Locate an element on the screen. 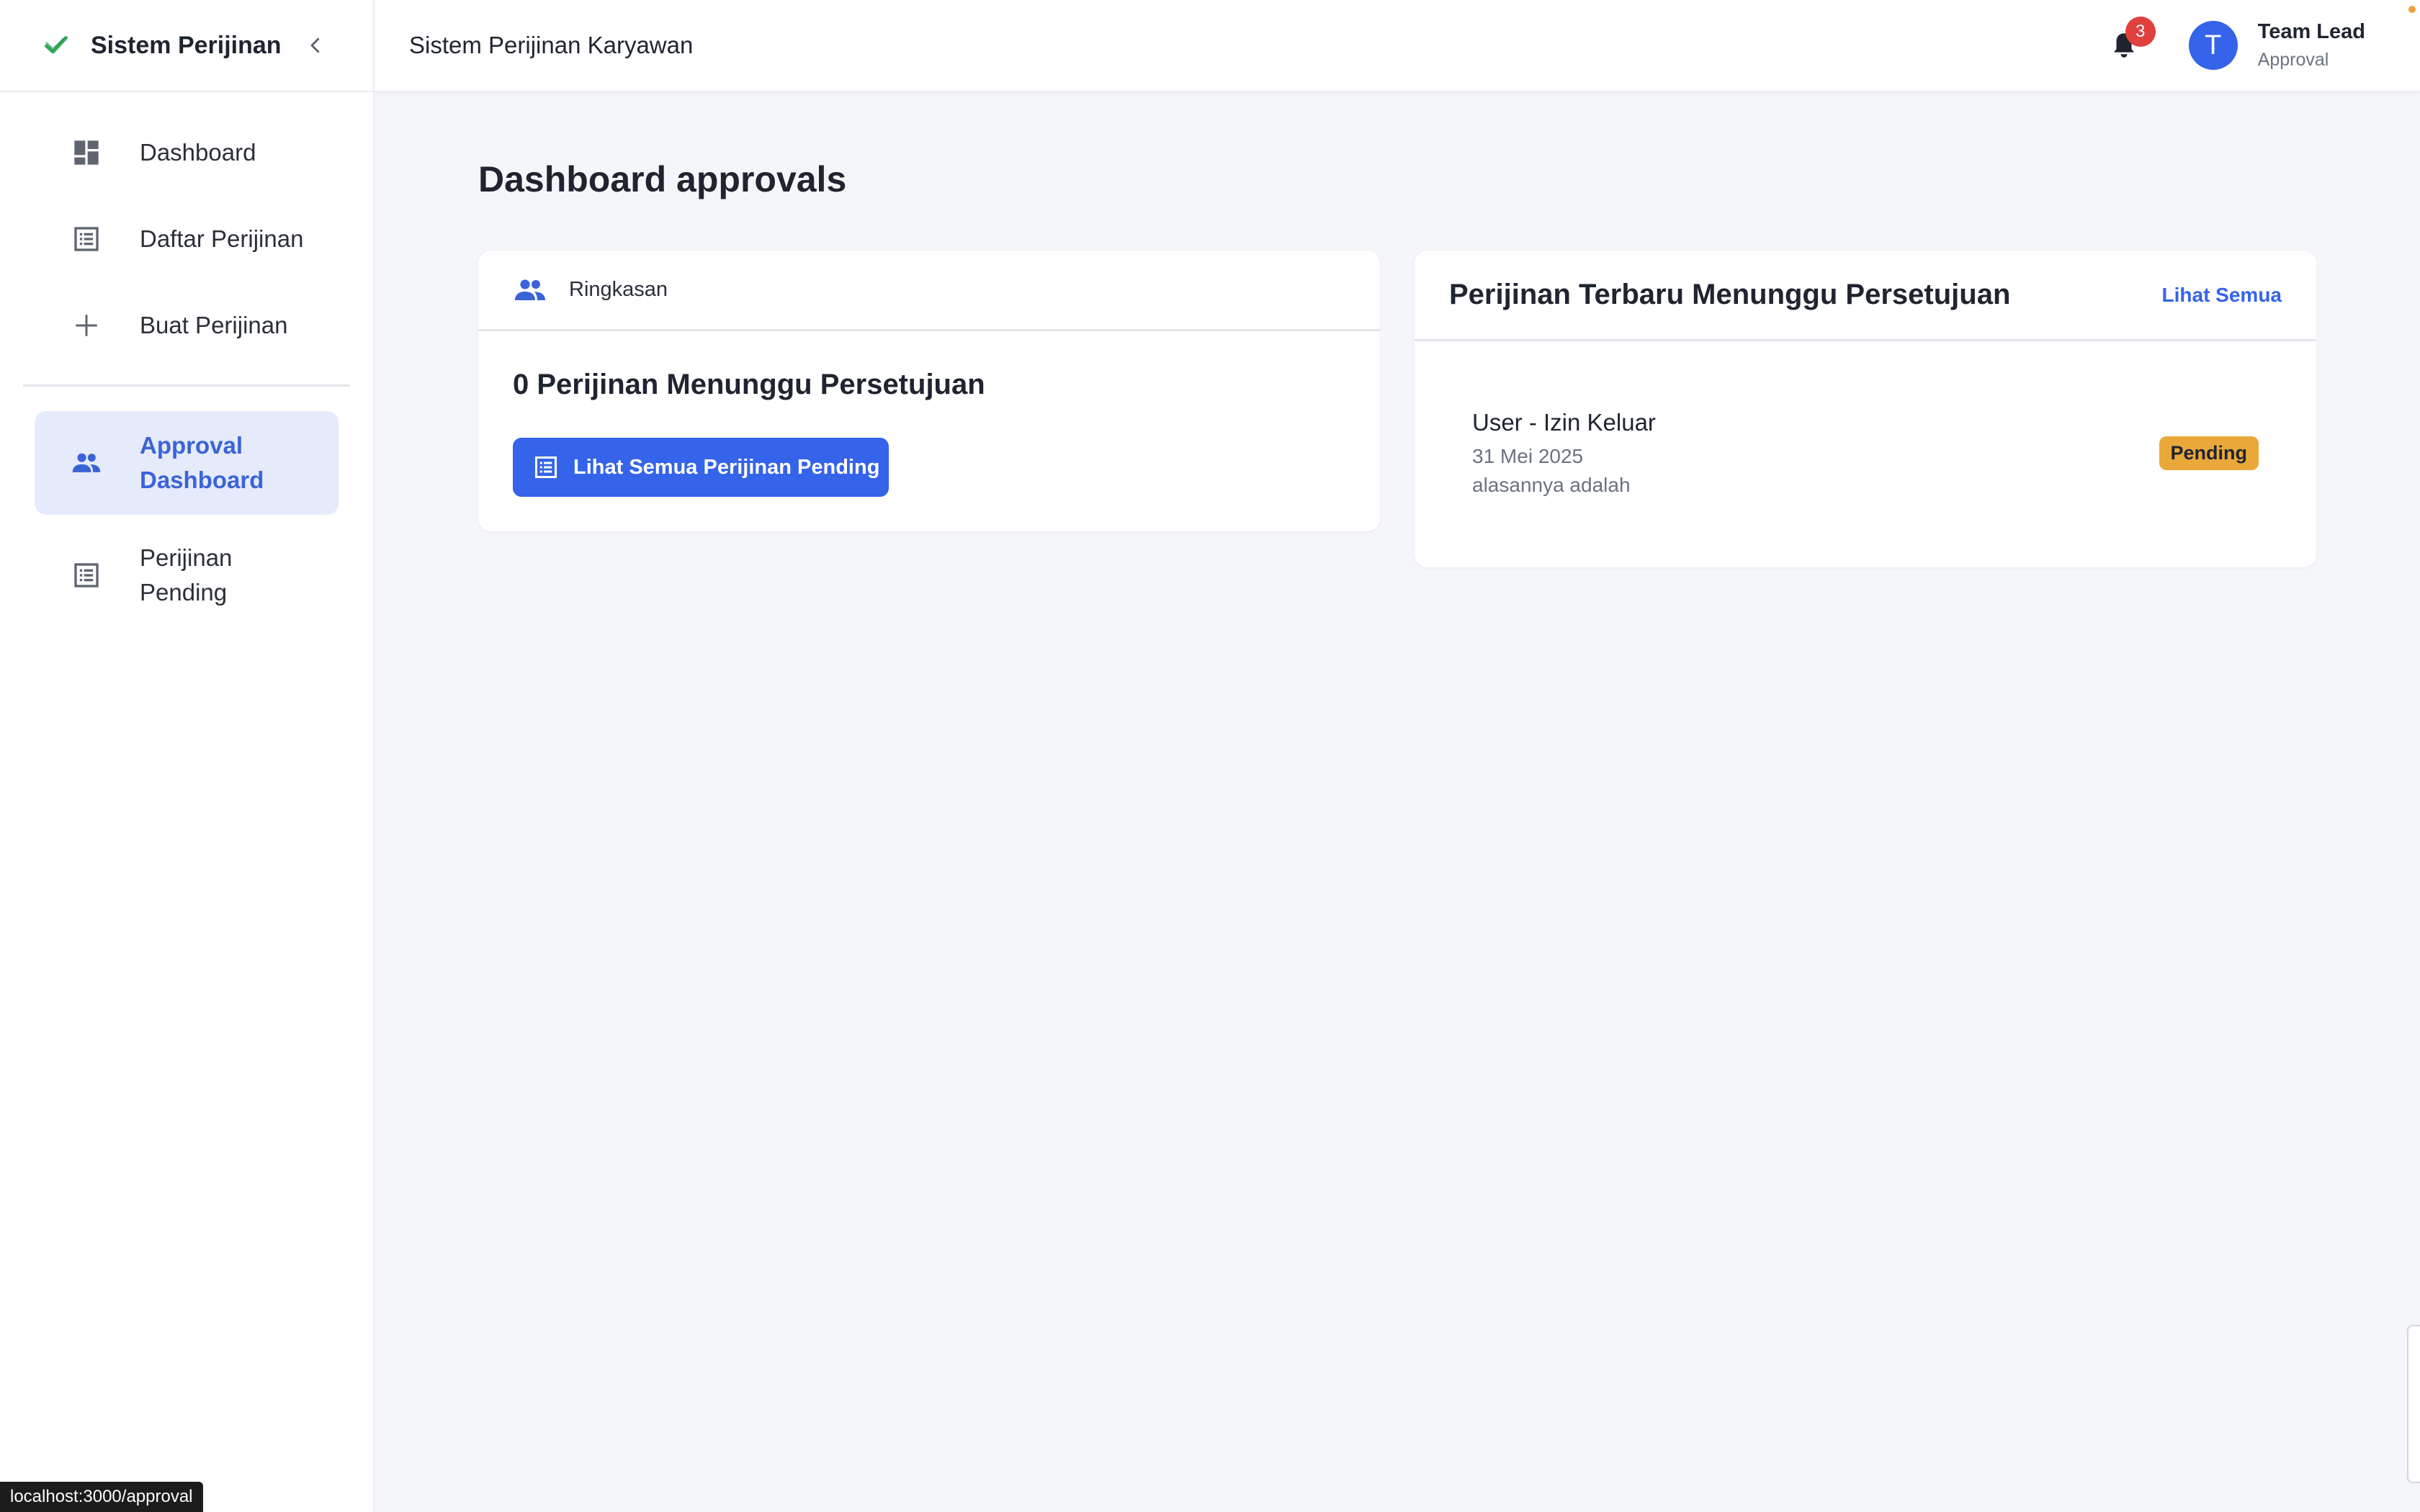 This screenshot has height=1512, width=2420. user-menu: T Team Lead Approval is located at coordinates (2276, 45).